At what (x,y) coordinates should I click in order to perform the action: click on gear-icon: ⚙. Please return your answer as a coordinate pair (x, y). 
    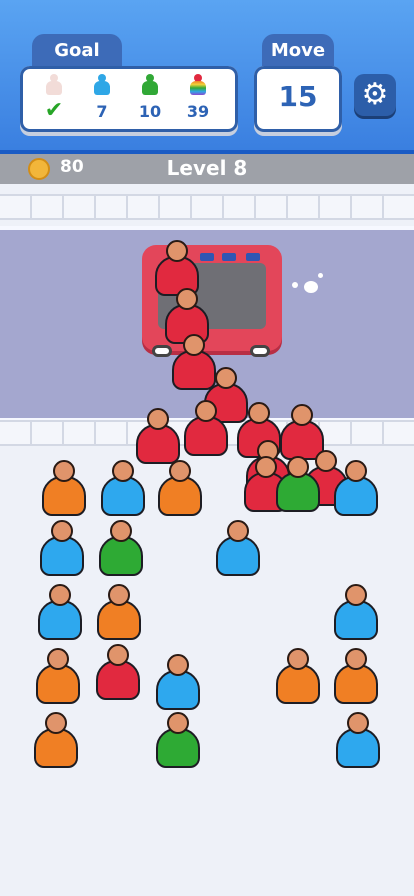
    Looking at the image, I should click on (375, 94).